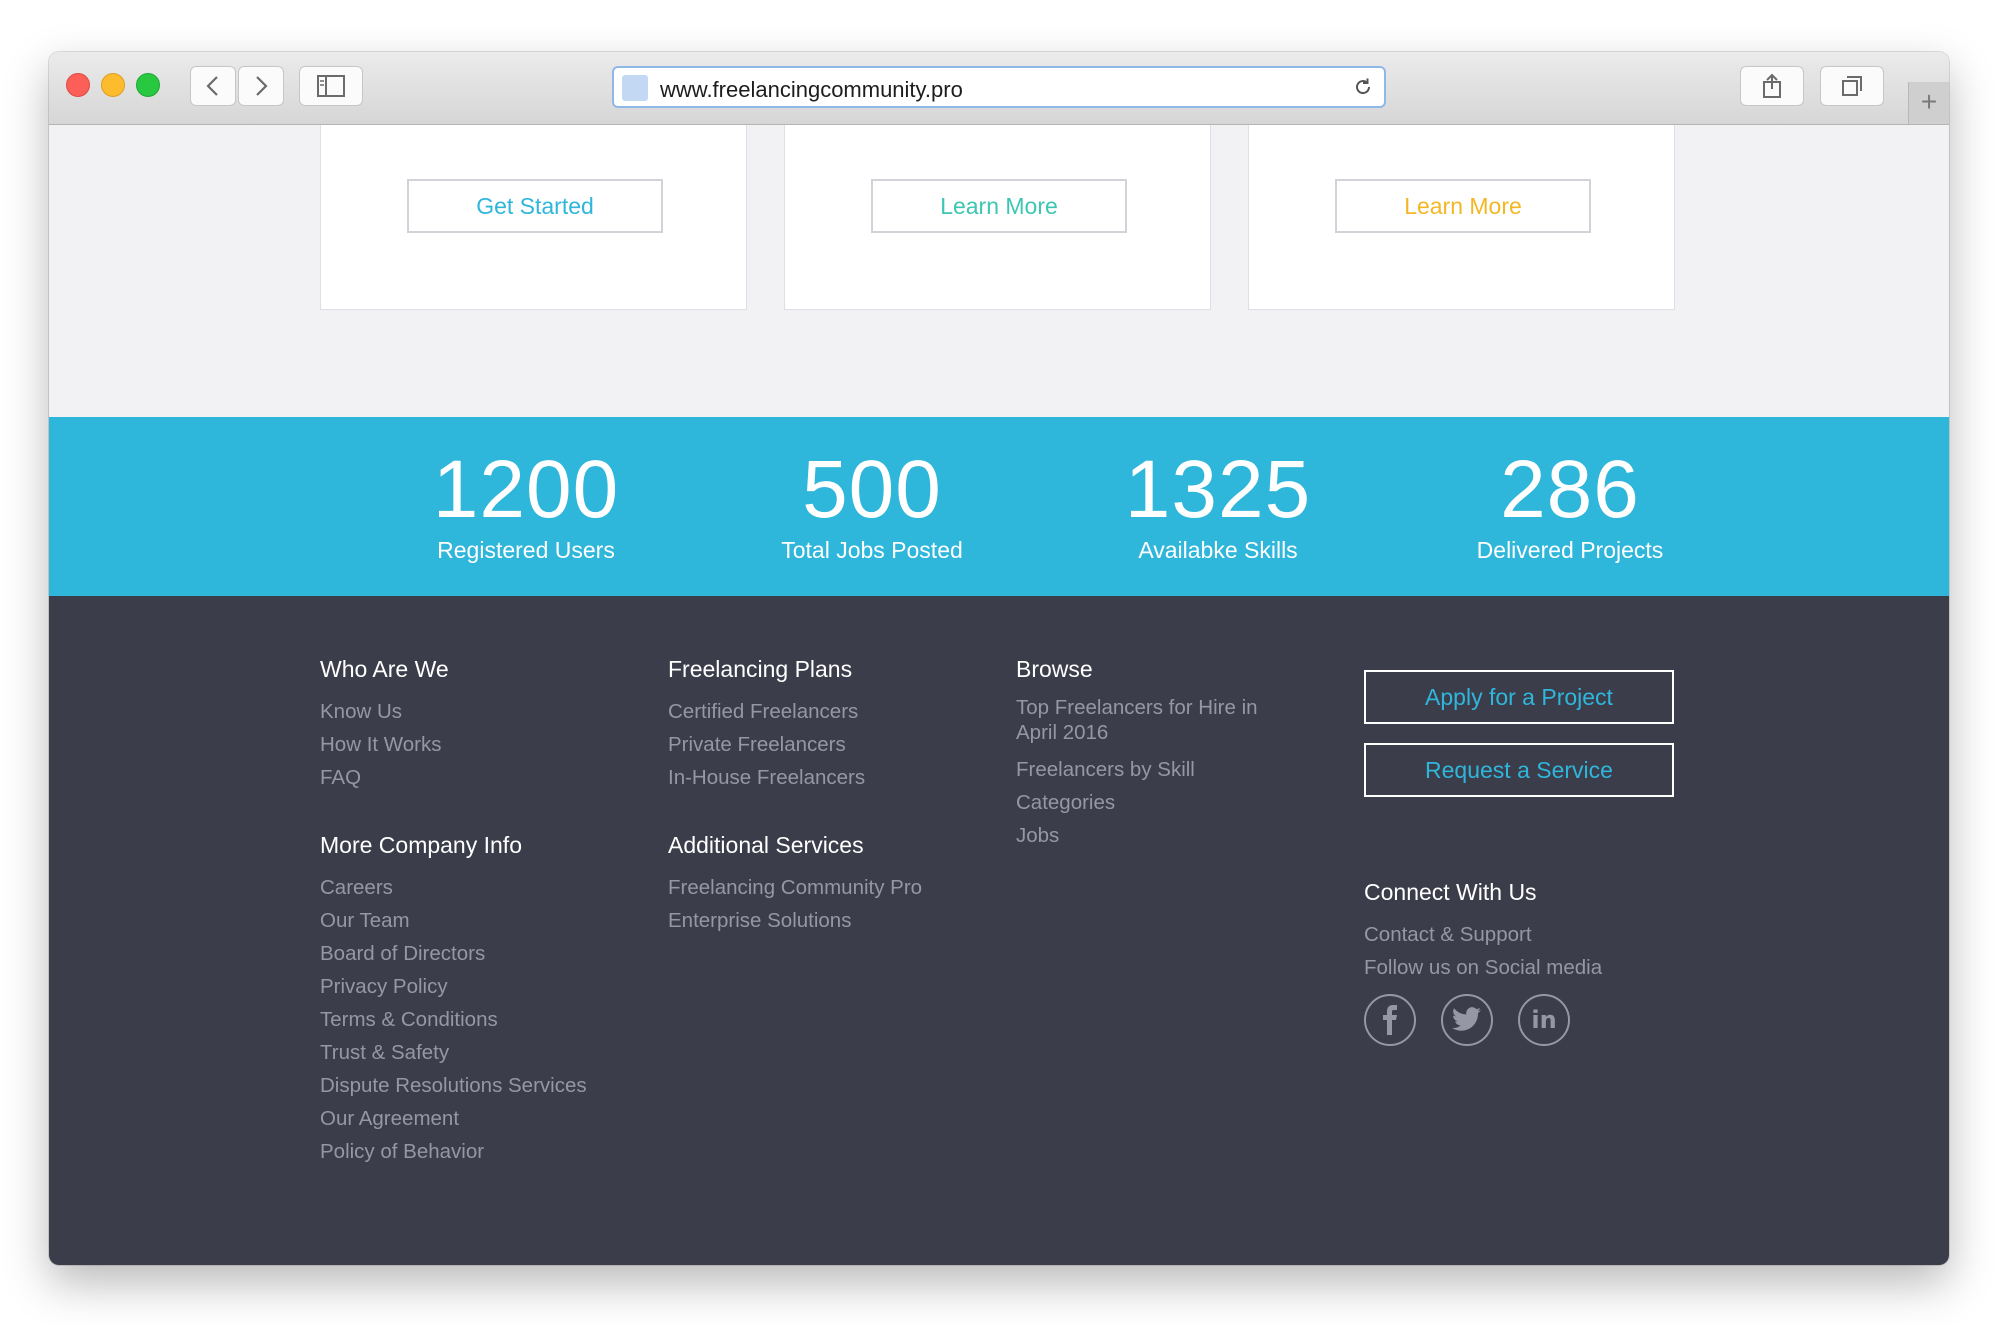 The width and height of the screenshot is (2000, 1326). I want to click on footer-link-contact: Contact & Support, so click(1519, 934).